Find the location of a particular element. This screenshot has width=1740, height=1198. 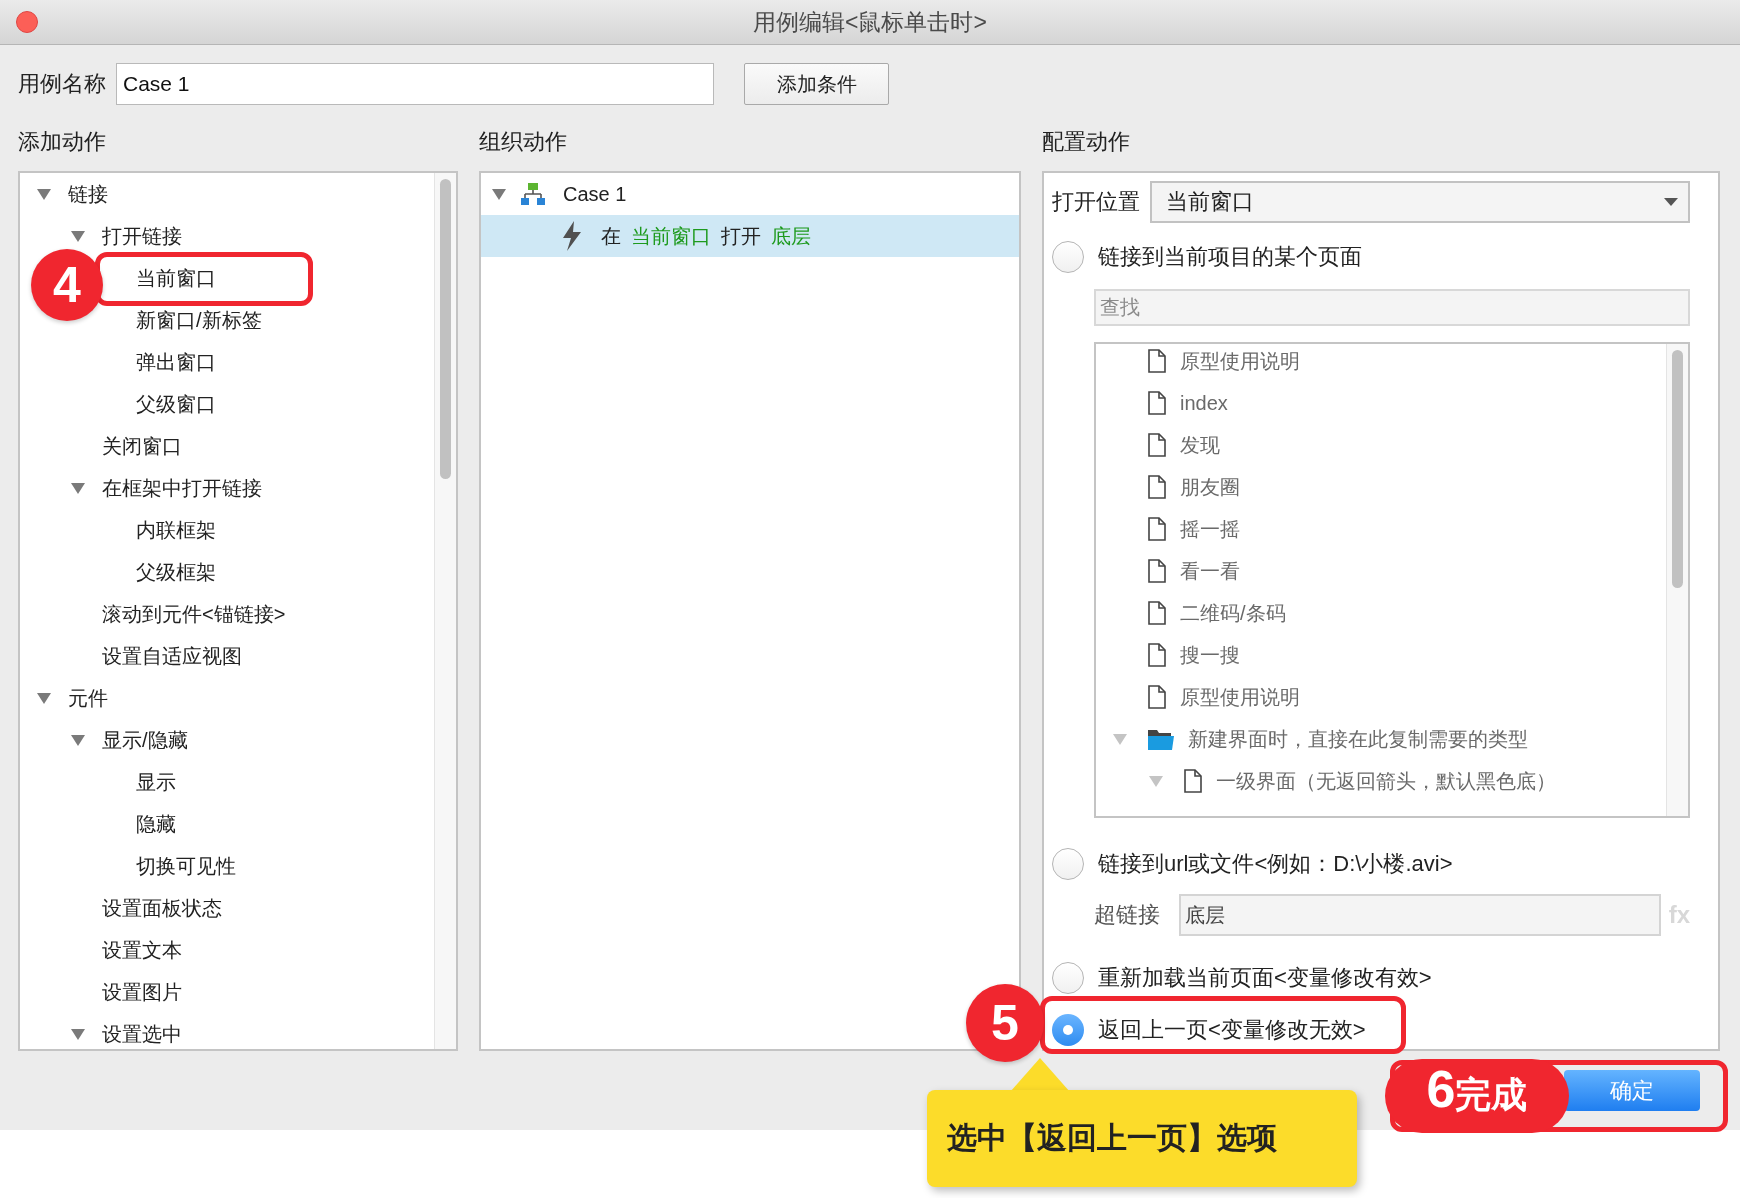

action-tree-item: 设置选中 is located at coordinates (142, 1034).